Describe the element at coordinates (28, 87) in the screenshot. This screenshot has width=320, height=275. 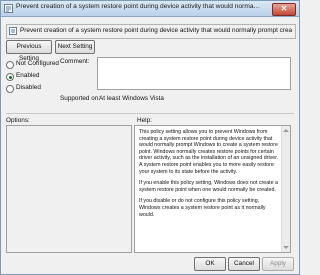
I see `radio-label: Disabled` at that location.